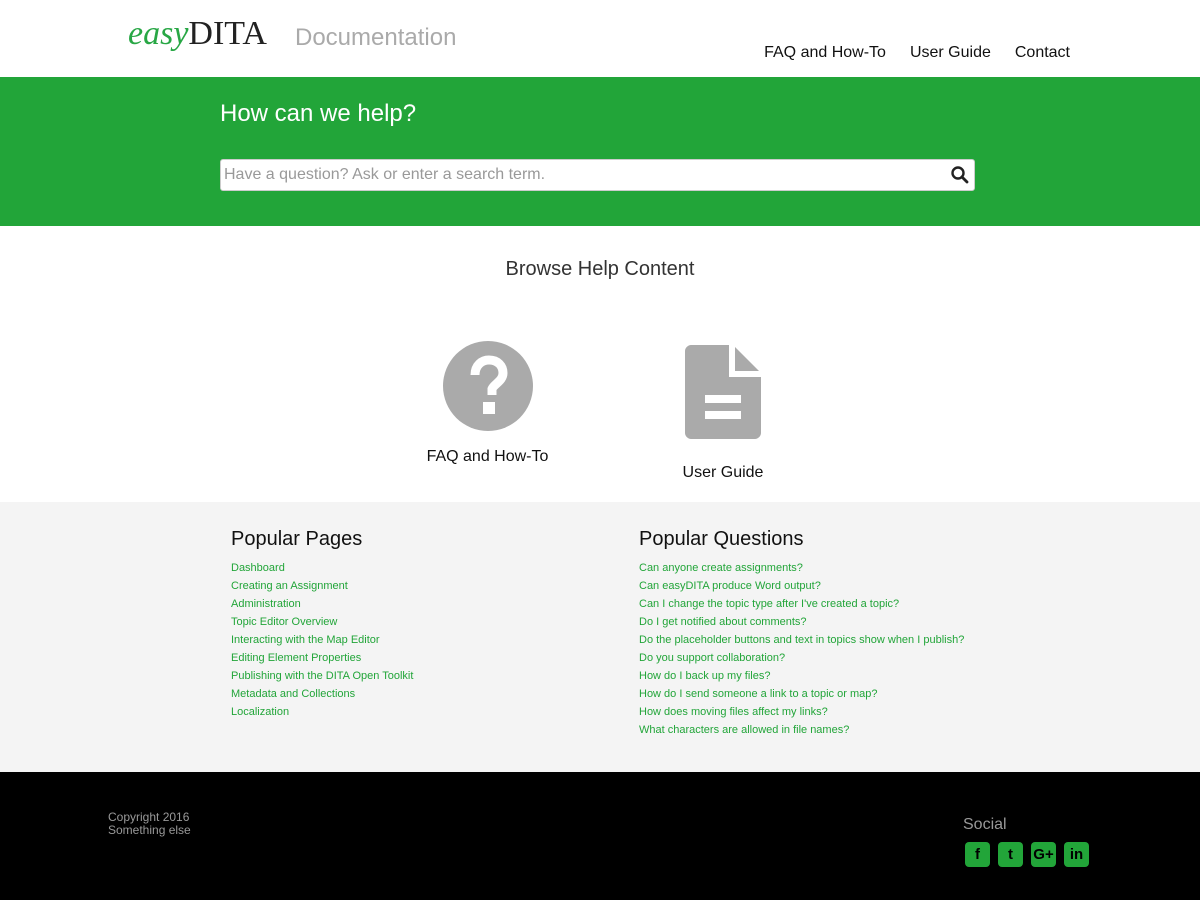  Describe the element at coordinates (318, 113) in the screenshot. I see `hero-title: How can we help?` at that location.